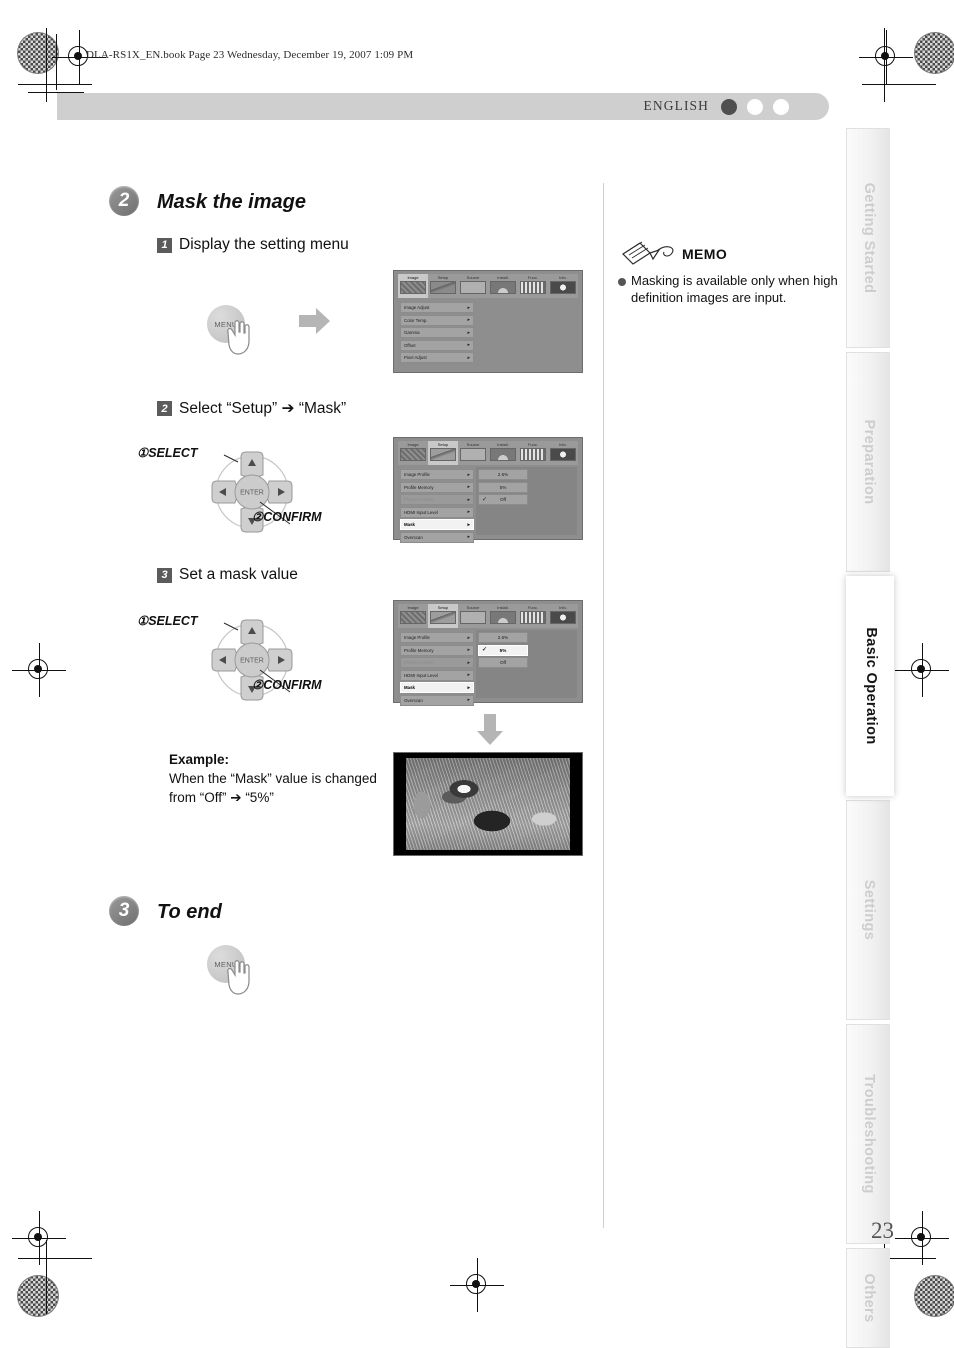 This screenshot has width=954, height=1348. I want to click on osd-value-option: ✓ 5%, so click(503, 650).